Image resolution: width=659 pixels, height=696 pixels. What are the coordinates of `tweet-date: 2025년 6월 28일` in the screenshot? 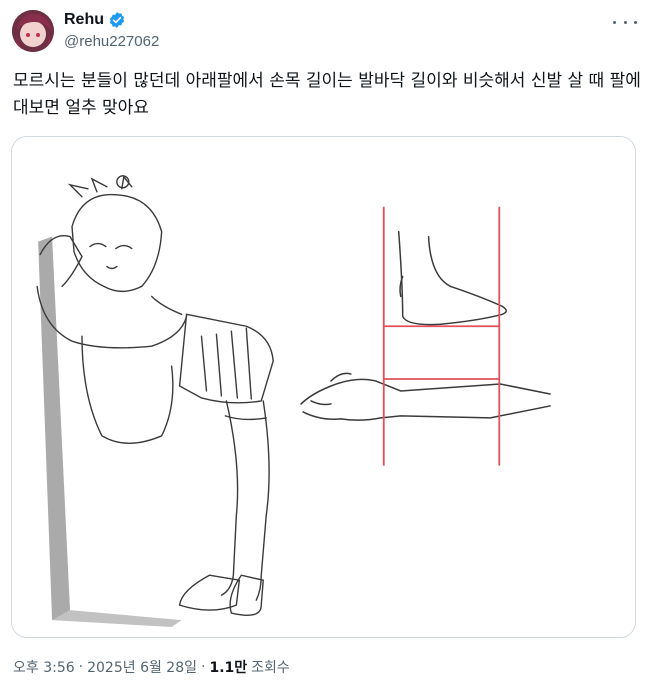 It's located at (142, 667).